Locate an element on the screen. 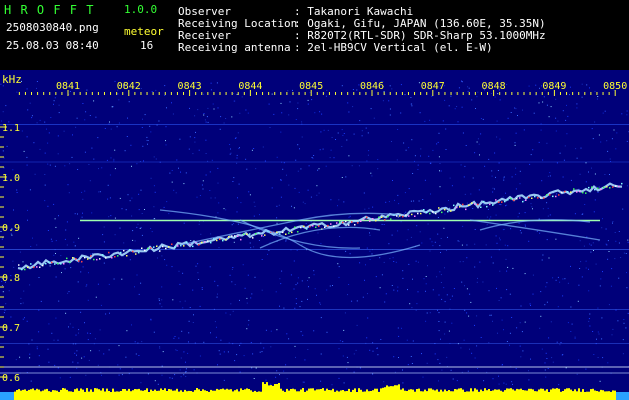 This screenshot has width=629, height=400. value-antenna: : 2el-HB9CV Vertical (el. E-W) is located at coordinates (393, 47).